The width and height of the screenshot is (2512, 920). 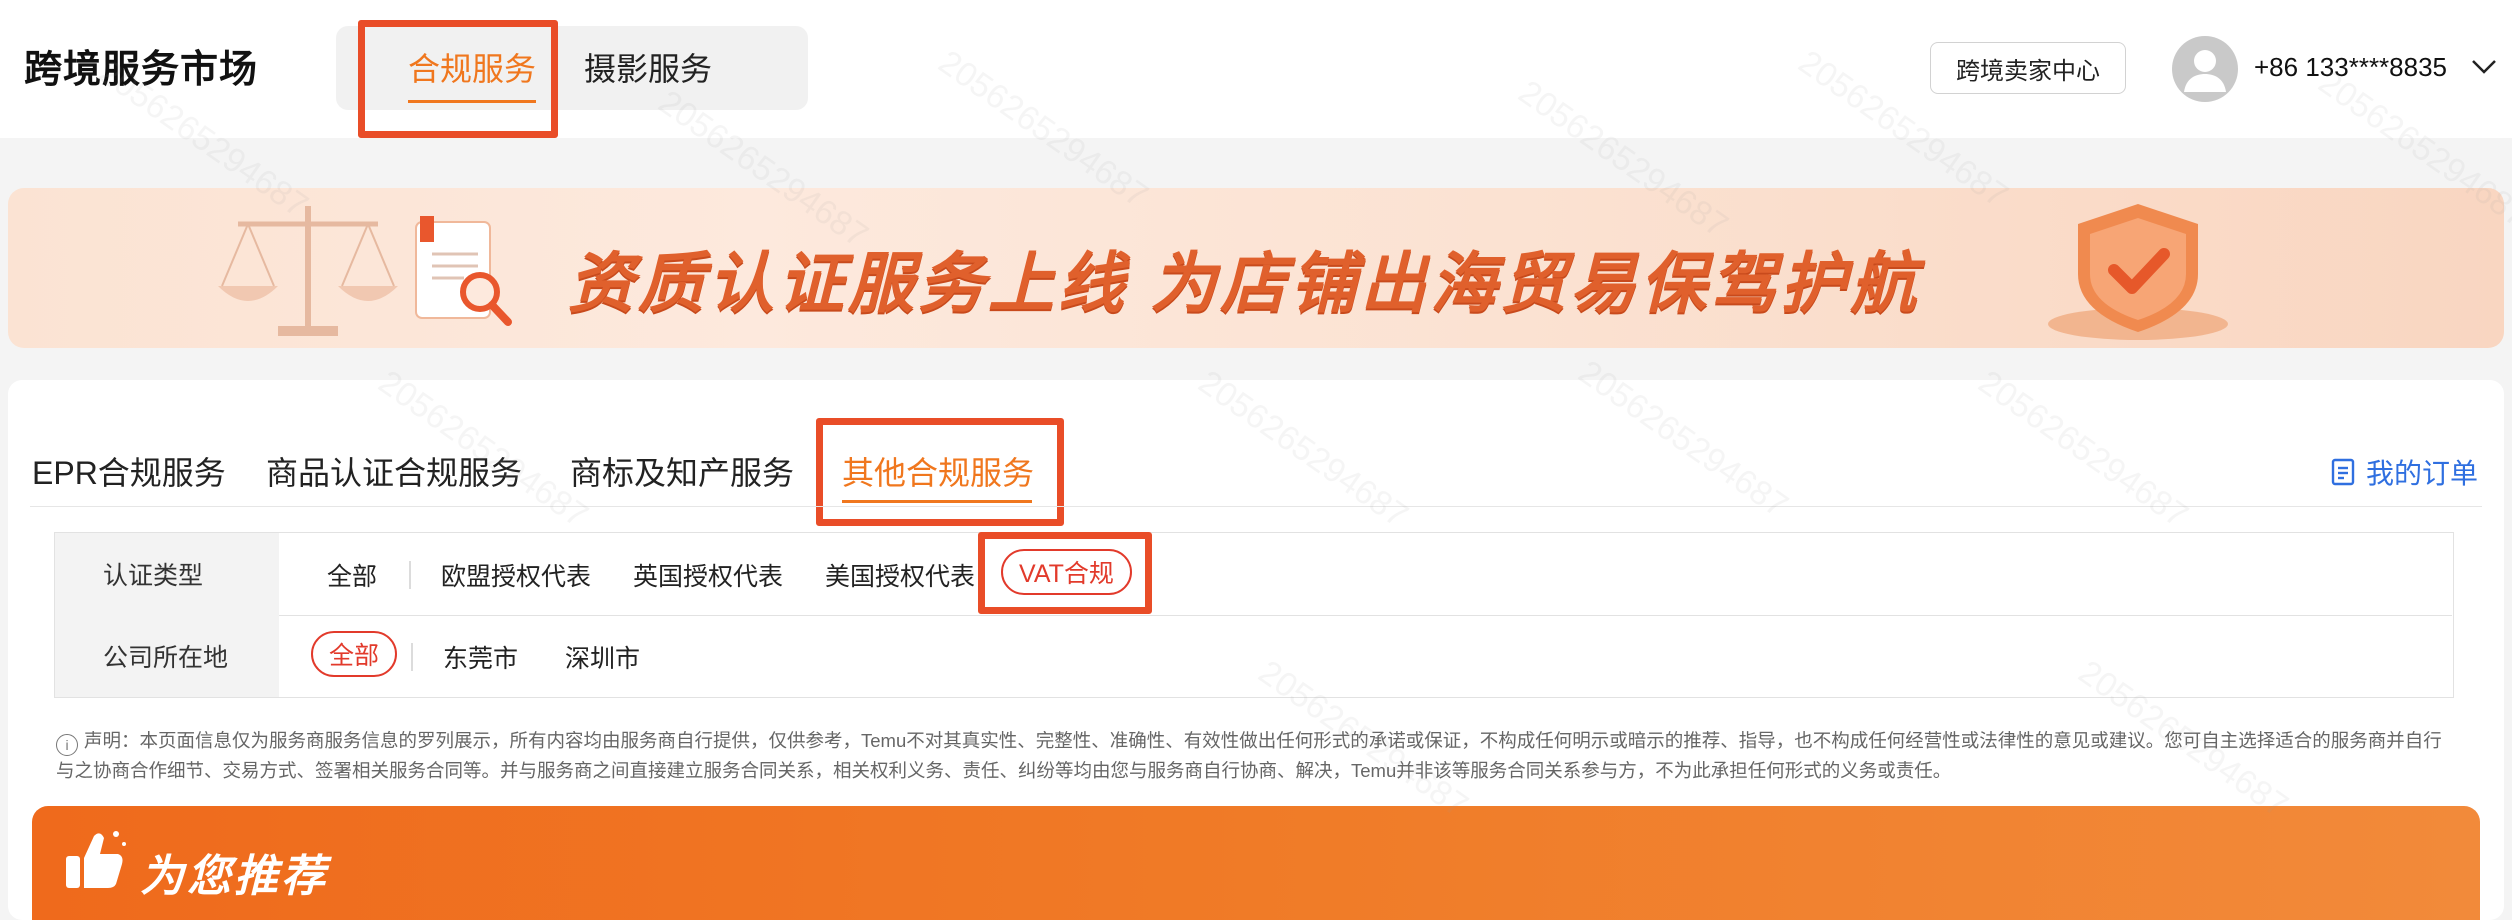 I want to click on info-icon: i, so click(x=67, y=745).